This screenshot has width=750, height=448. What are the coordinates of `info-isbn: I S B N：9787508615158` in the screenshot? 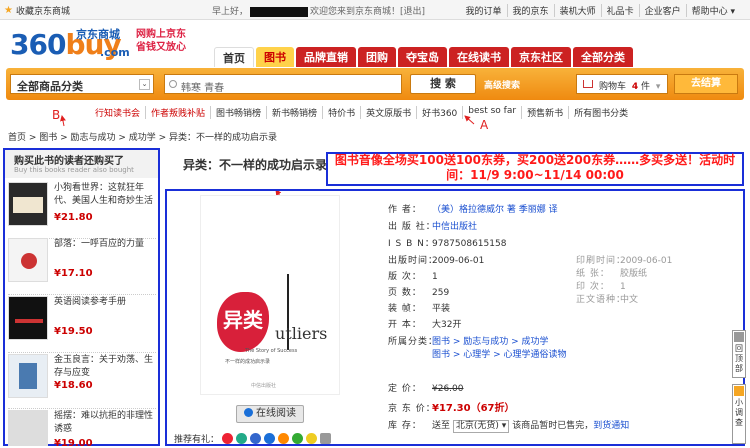 It's located at (447, 244).